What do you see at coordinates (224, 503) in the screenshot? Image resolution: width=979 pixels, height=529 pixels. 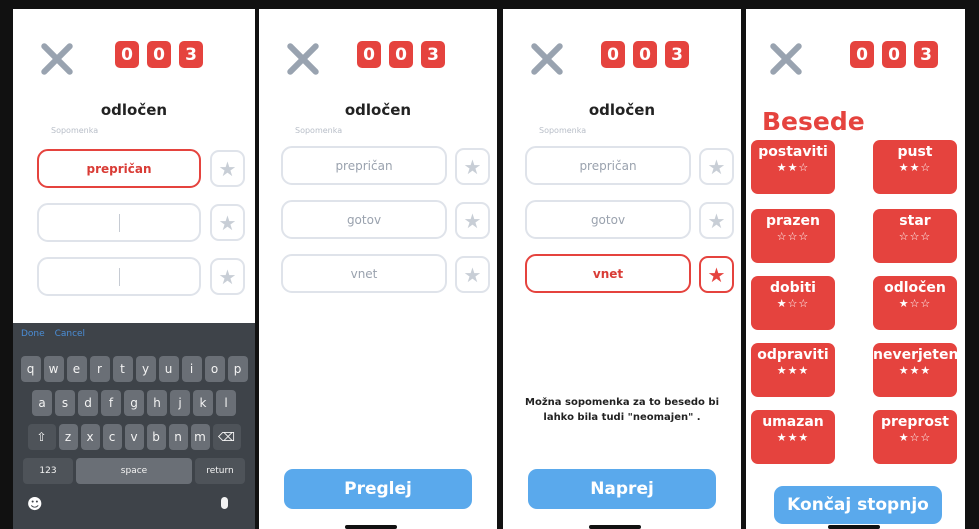 I see `microphone-icon` at bounding box center [224, 503].